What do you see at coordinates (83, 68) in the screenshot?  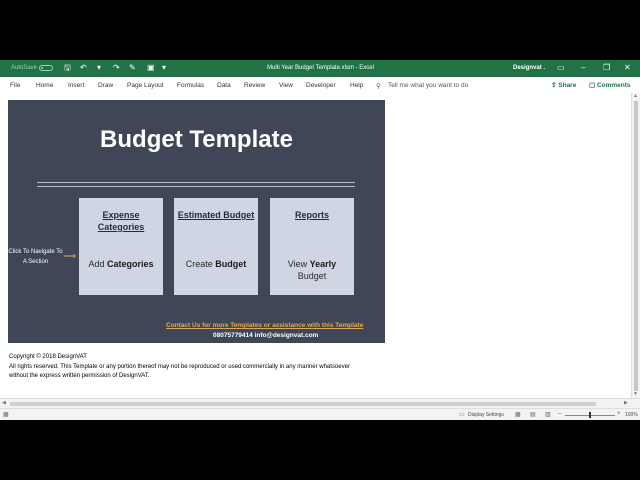 I see `undo-icon: ↶` at bounding box center [83, 68].